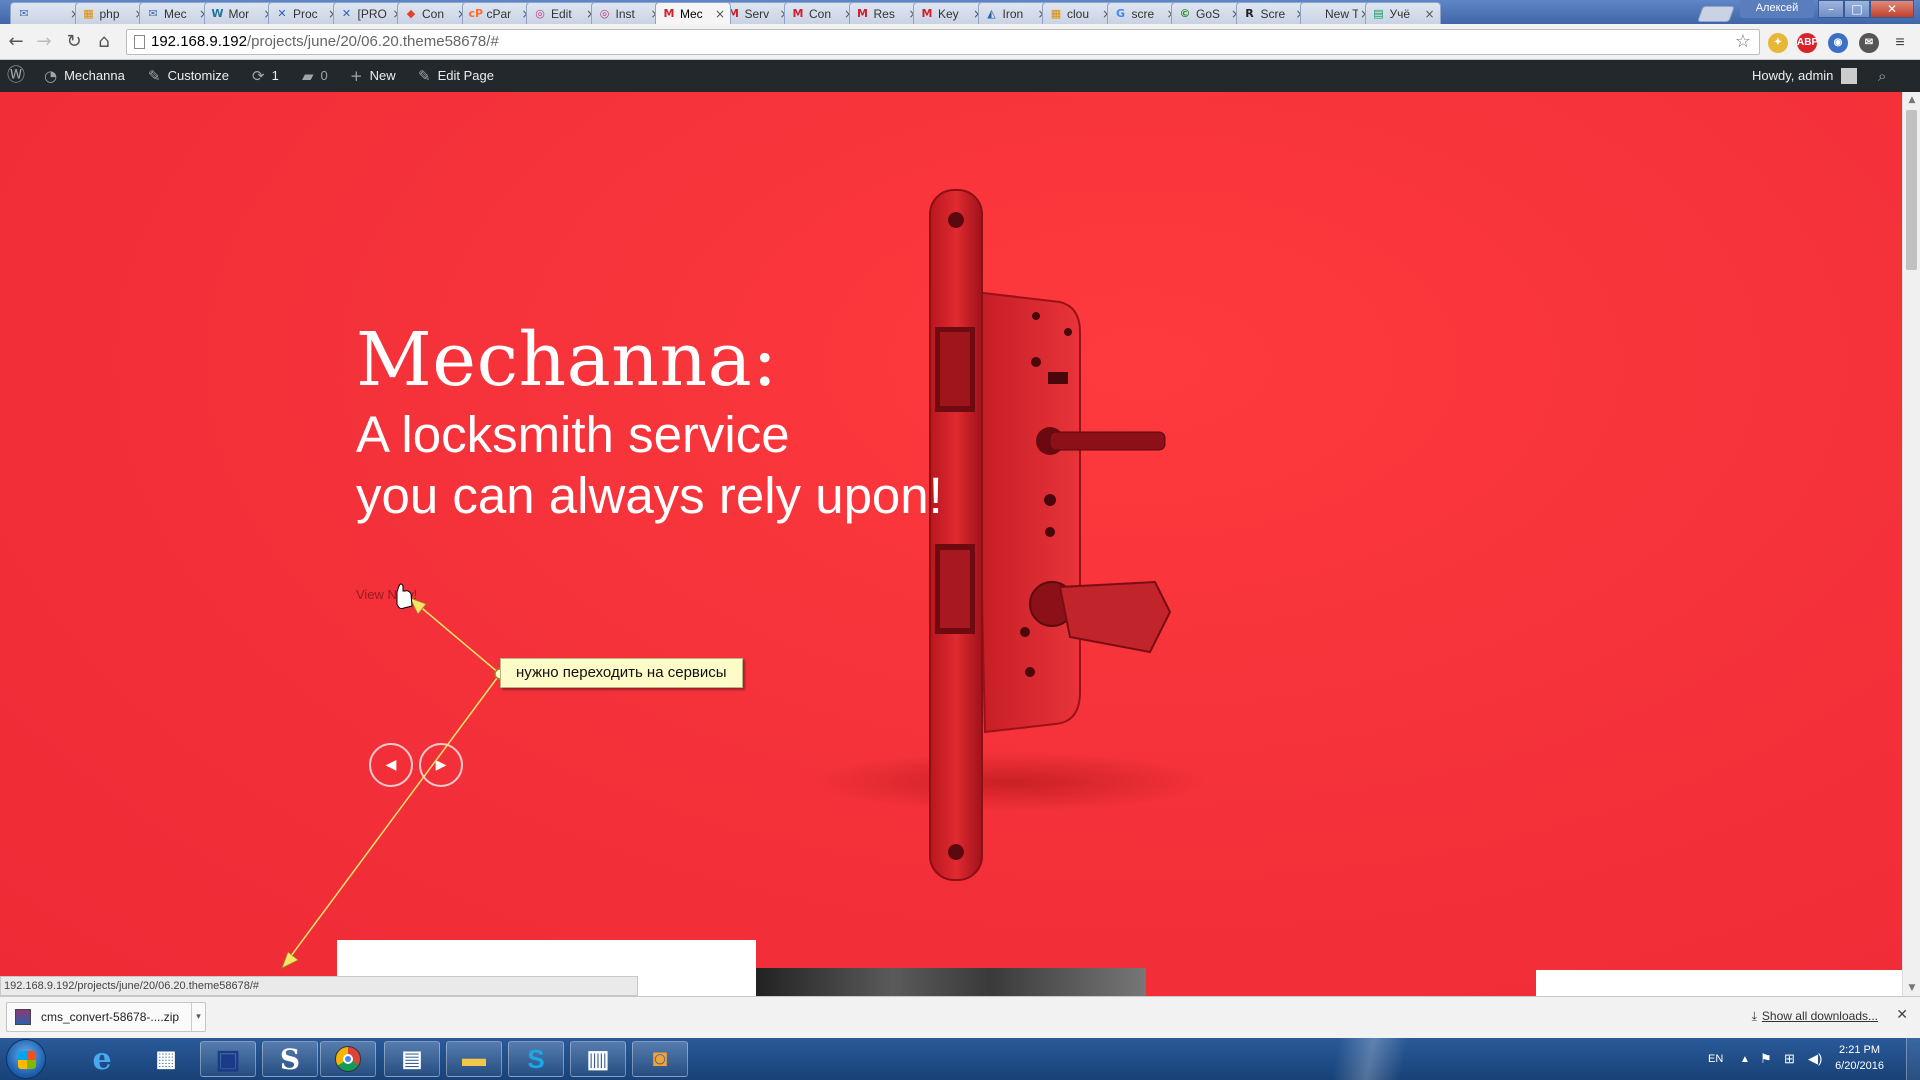  What do you see at coordinates (456, 76) in the screenshot?
I see `admin-edit-page: ✎ Edit Page` at bounding box center [456, 76].